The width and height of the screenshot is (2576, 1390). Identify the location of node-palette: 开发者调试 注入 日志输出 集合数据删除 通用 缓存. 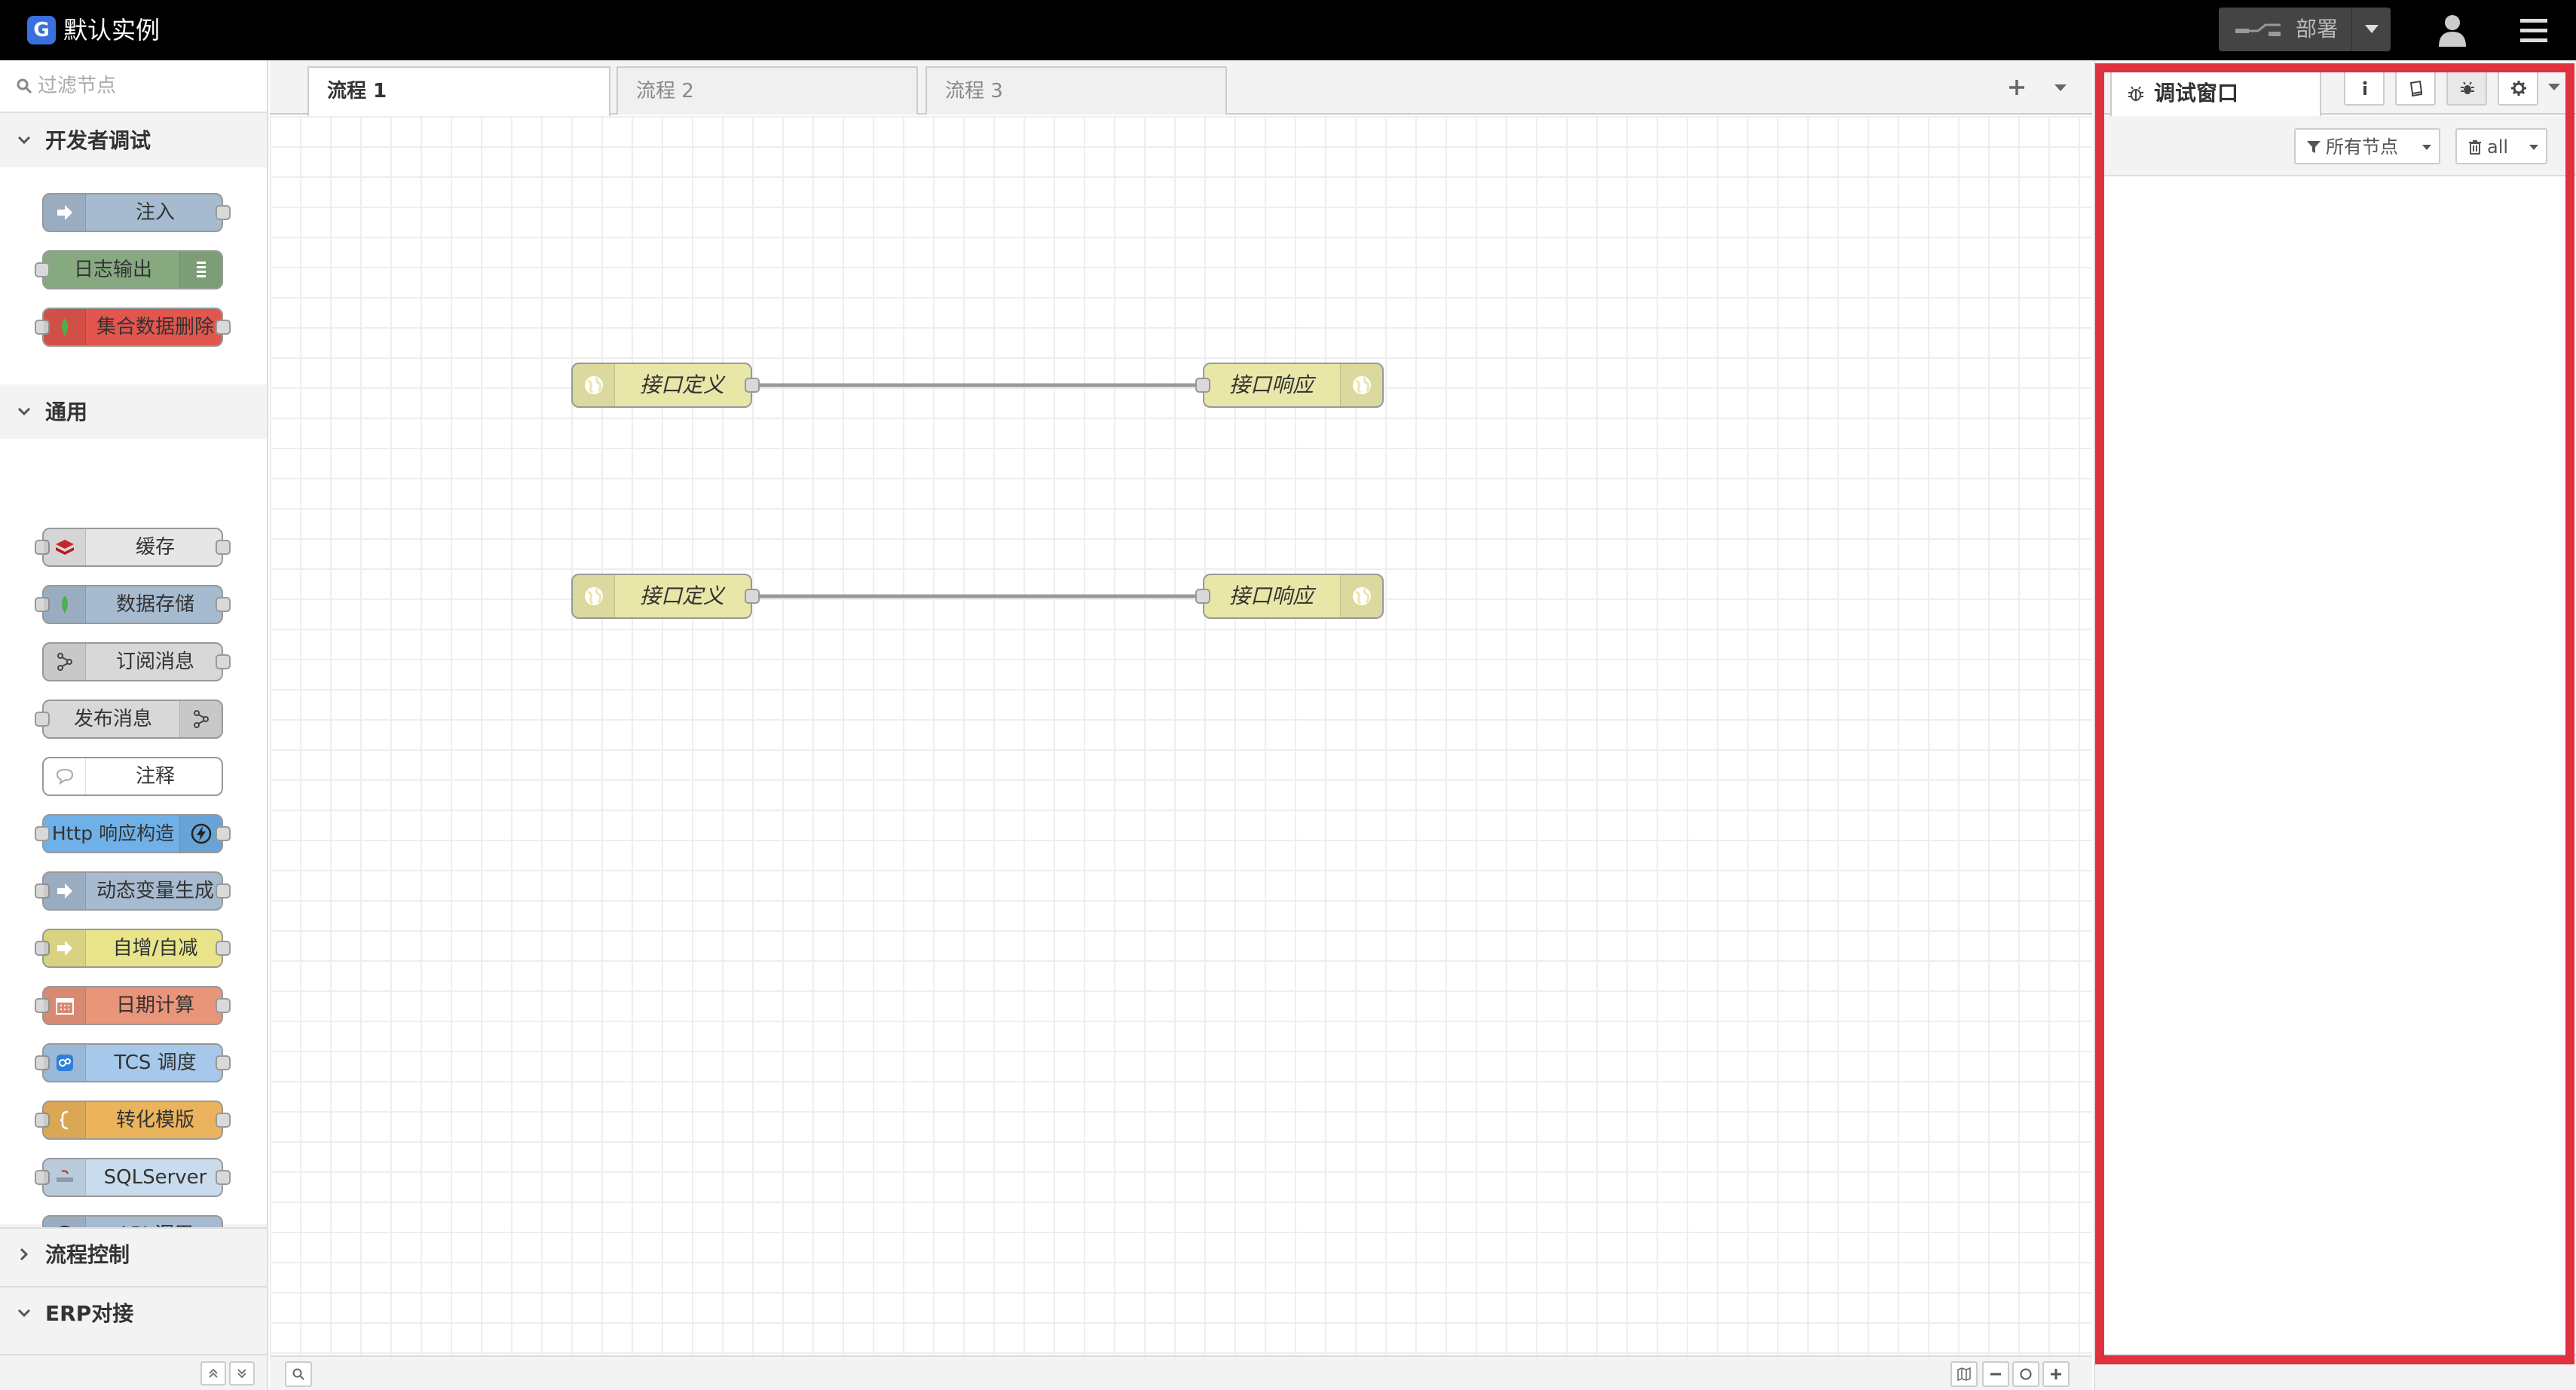
(134, 725).